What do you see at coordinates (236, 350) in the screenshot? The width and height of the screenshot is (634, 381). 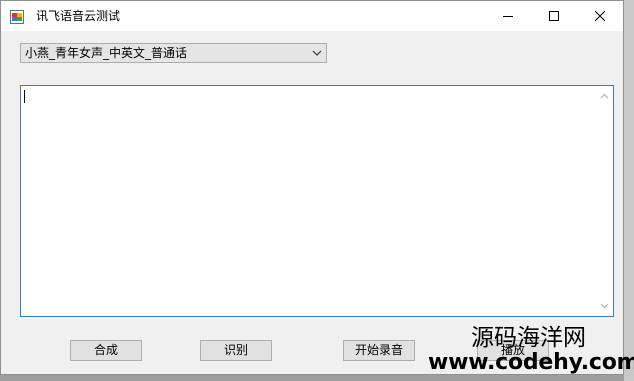 I see `recognize-button: 识别` at bounding box center [236, 350].